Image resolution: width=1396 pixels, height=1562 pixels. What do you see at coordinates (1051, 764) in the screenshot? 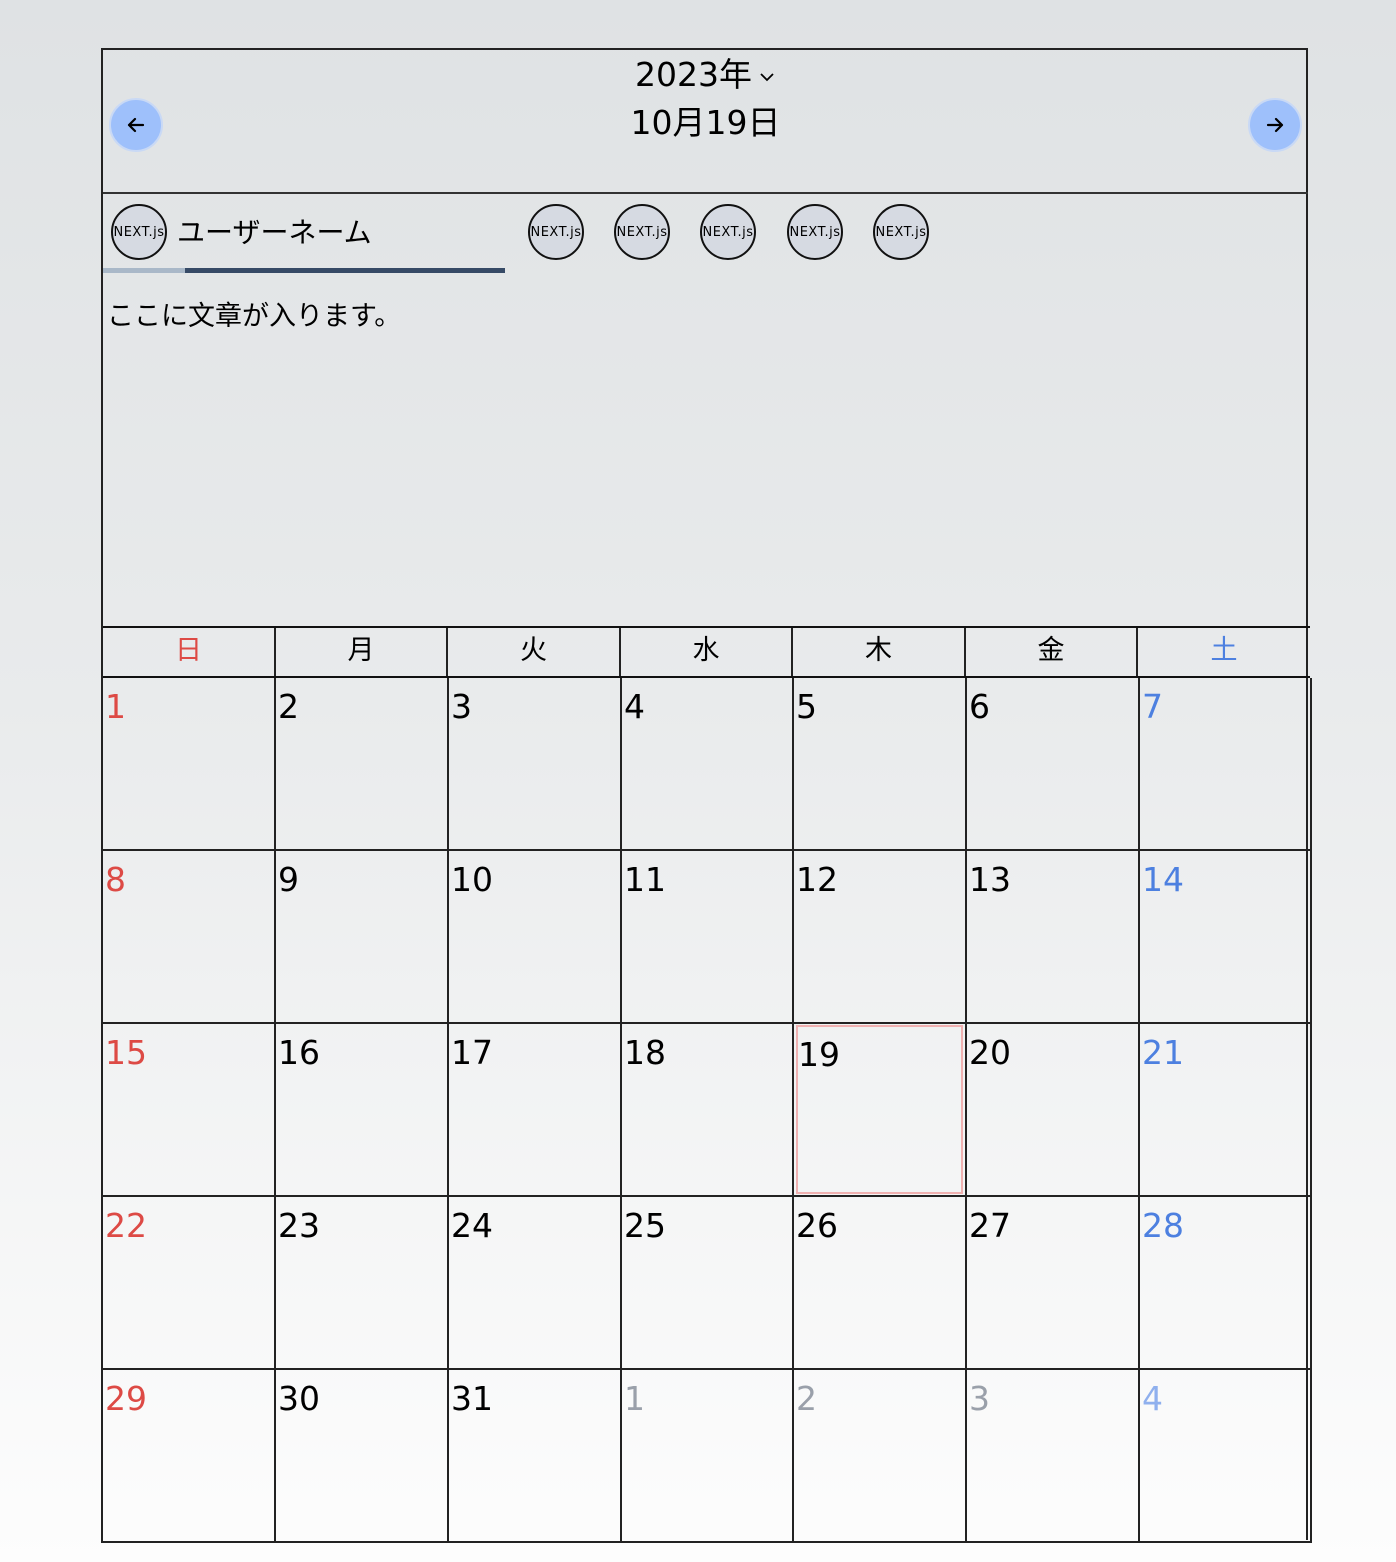
I see `day-cell: 6` at bounding box center [1051, 764].